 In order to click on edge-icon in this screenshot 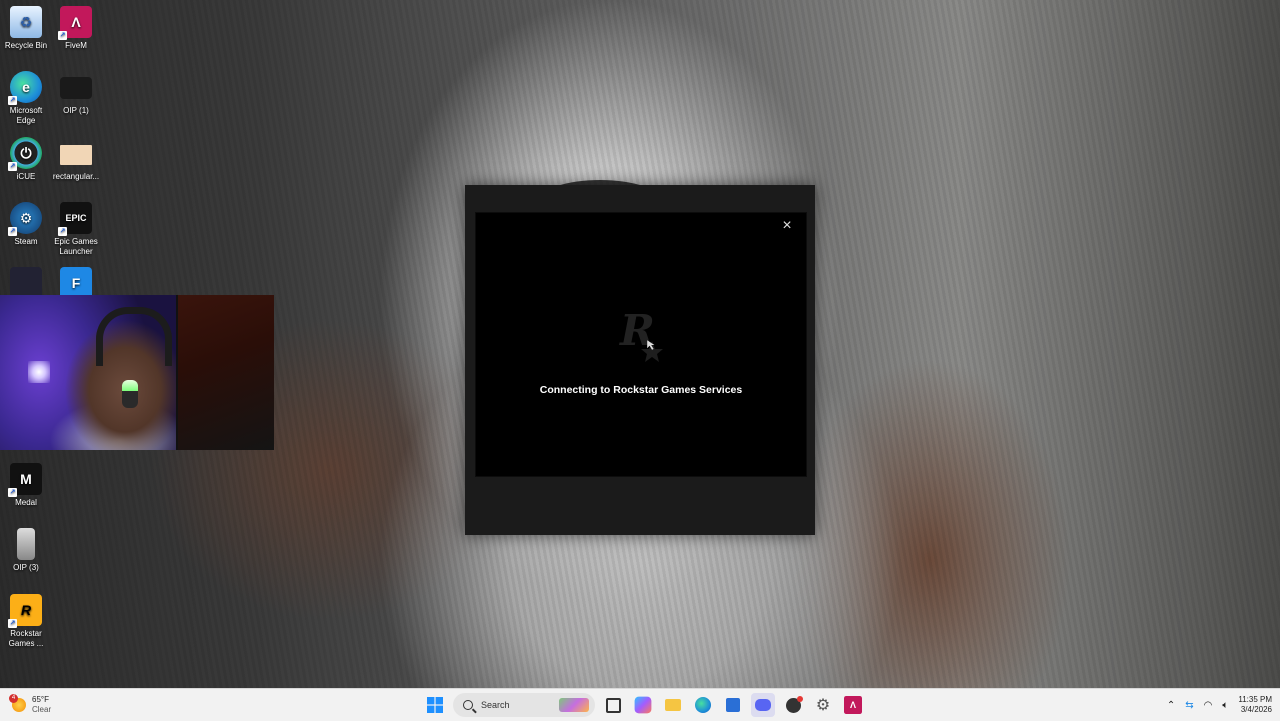, I will do `click(703, 705)`.